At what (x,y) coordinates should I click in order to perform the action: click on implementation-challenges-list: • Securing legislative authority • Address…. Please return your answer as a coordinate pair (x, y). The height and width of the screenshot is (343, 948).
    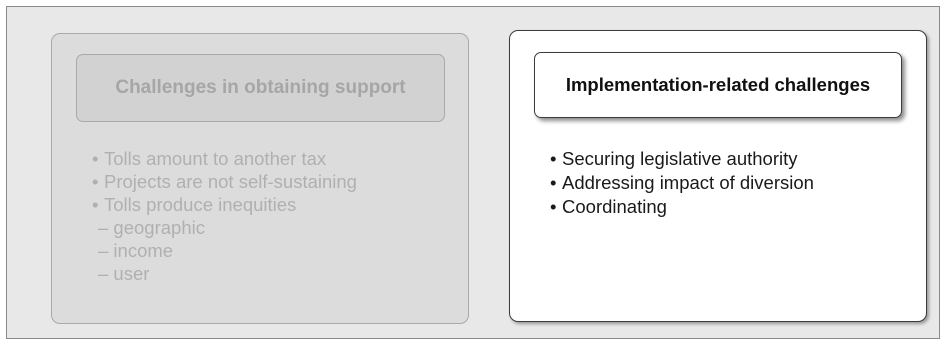
    Looking at the image, I should click on (682, 183).